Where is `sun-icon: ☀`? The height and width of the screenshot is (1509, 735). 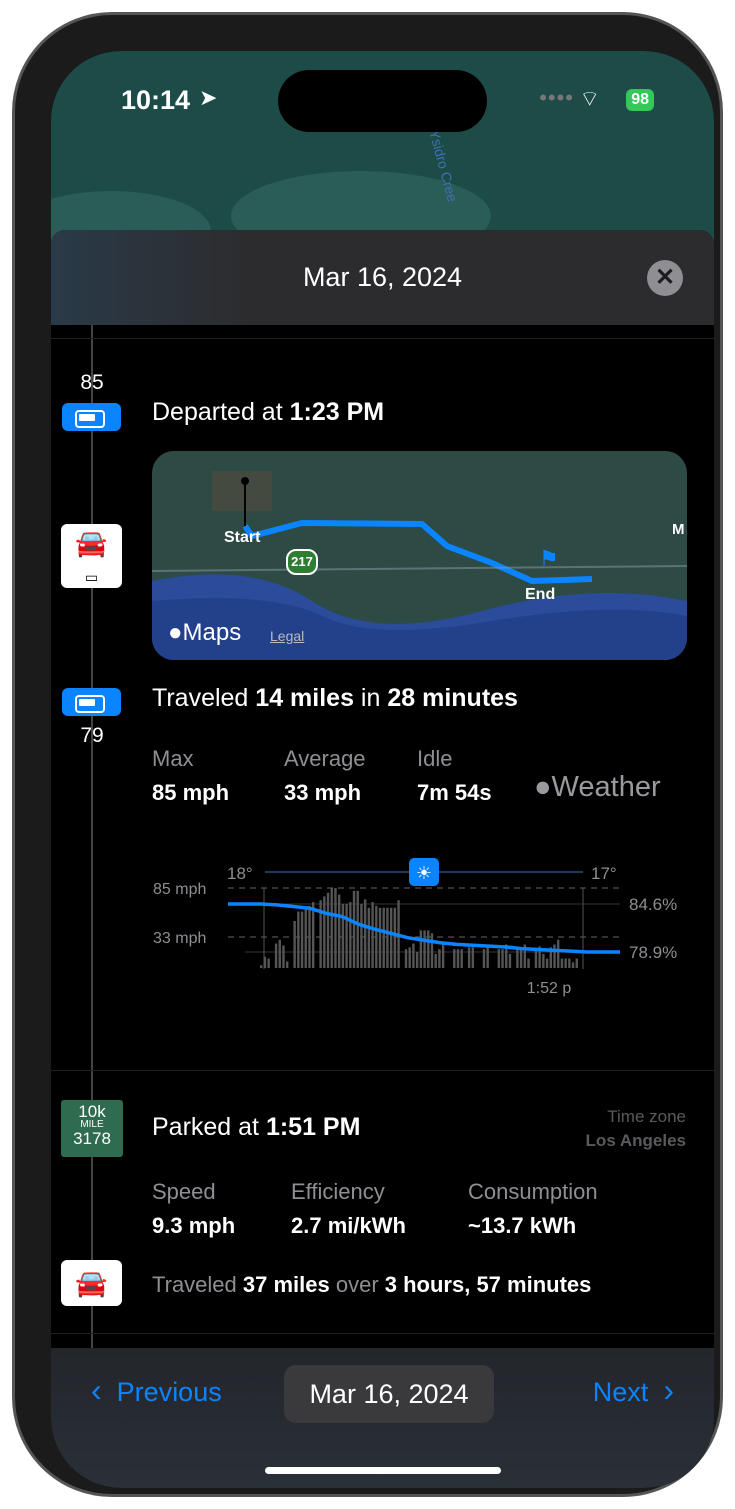
sun-icon: ☀ is located at coordinates (424, 873).